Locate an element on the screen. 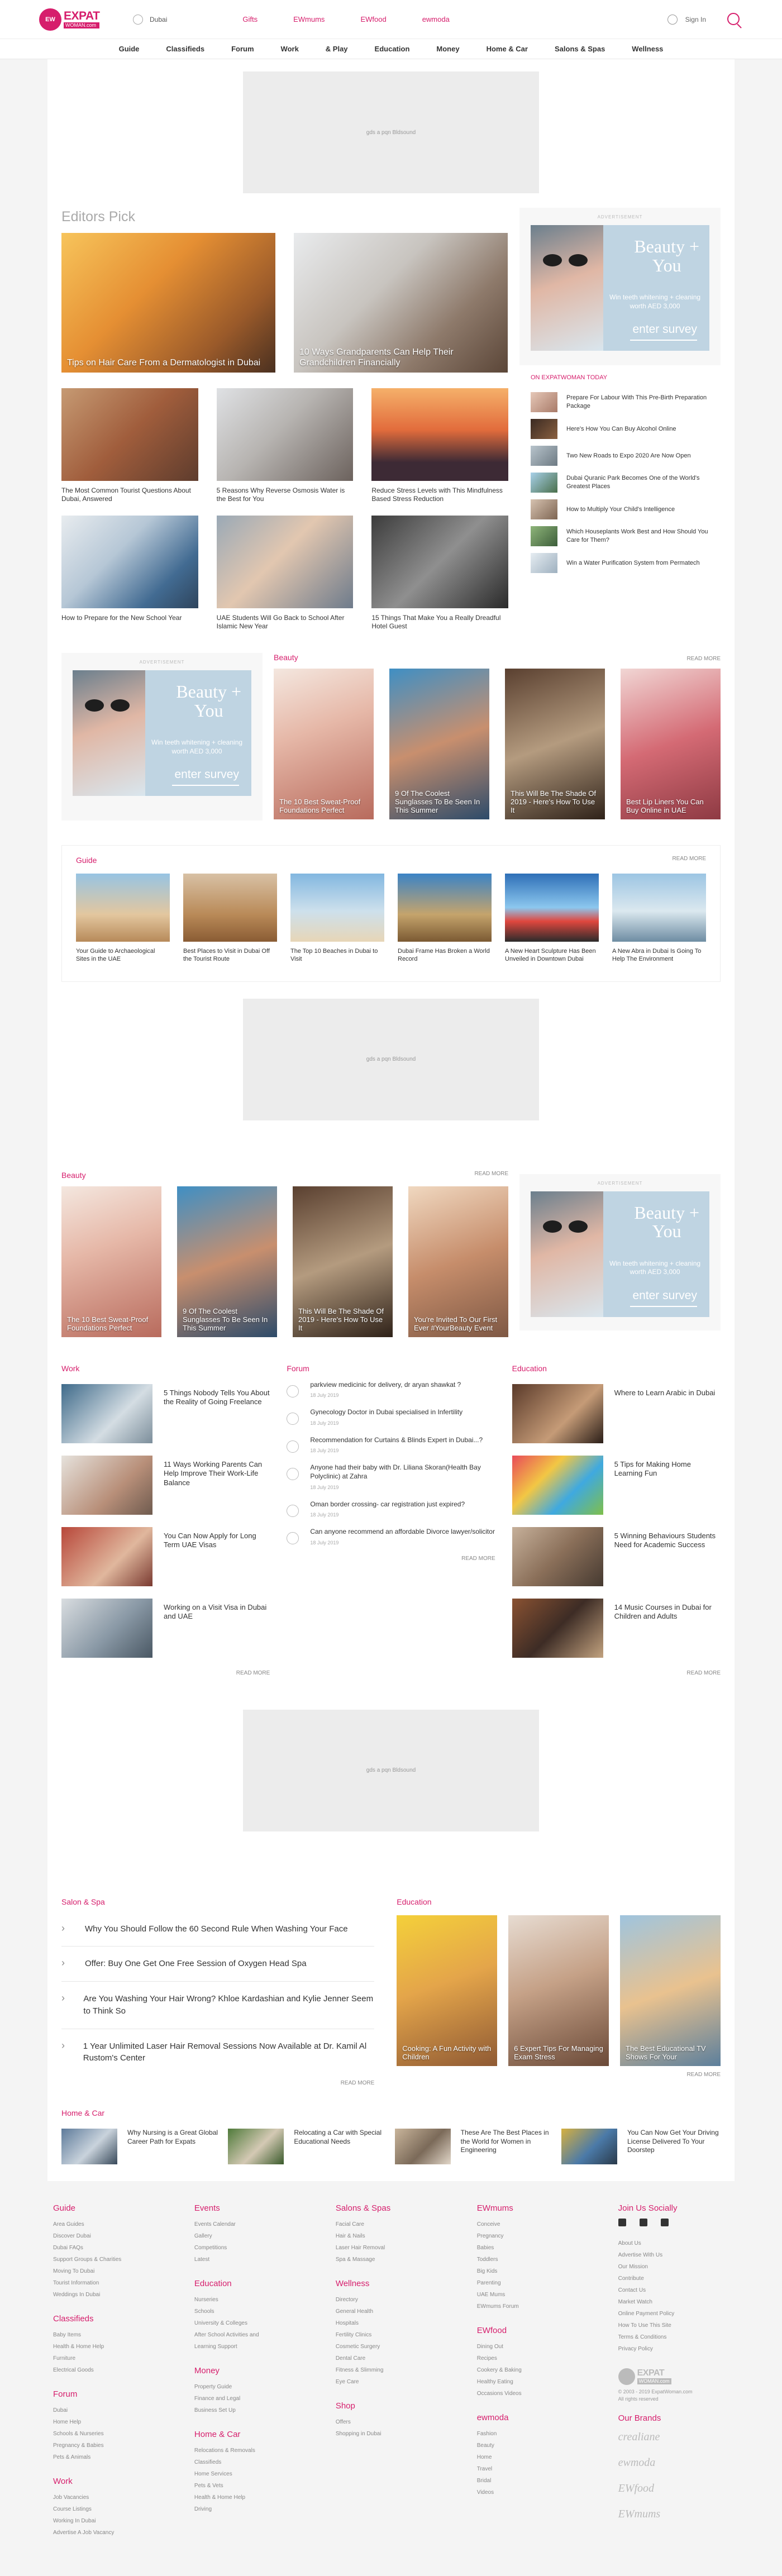  footer-link: Facial Care is located at coordinates (406, 2224).